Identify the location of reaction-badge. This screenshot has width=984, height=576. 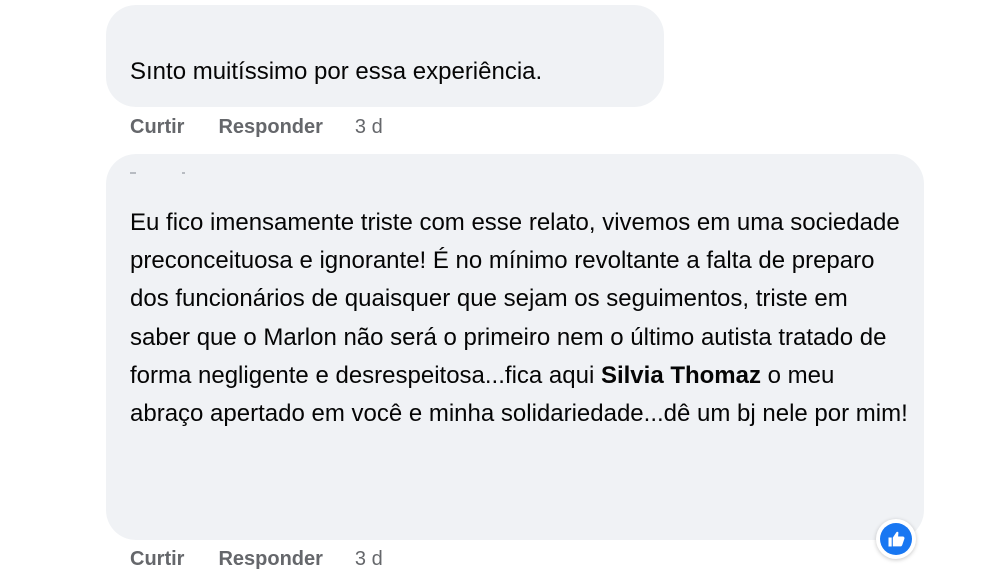
(896, 539).